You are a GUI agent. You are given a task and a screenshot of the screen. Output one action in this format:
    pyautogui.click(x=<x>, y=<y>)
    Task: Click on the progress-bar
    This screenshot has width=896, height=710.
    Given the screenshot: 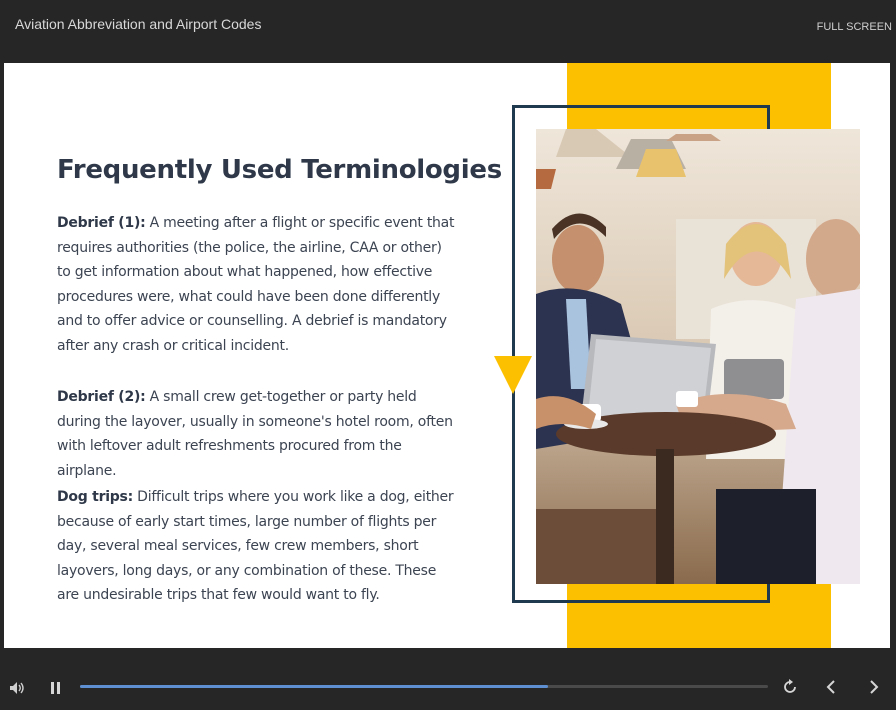 What is the action you would take?
    pyautogui.click(x=424, y=686)
    